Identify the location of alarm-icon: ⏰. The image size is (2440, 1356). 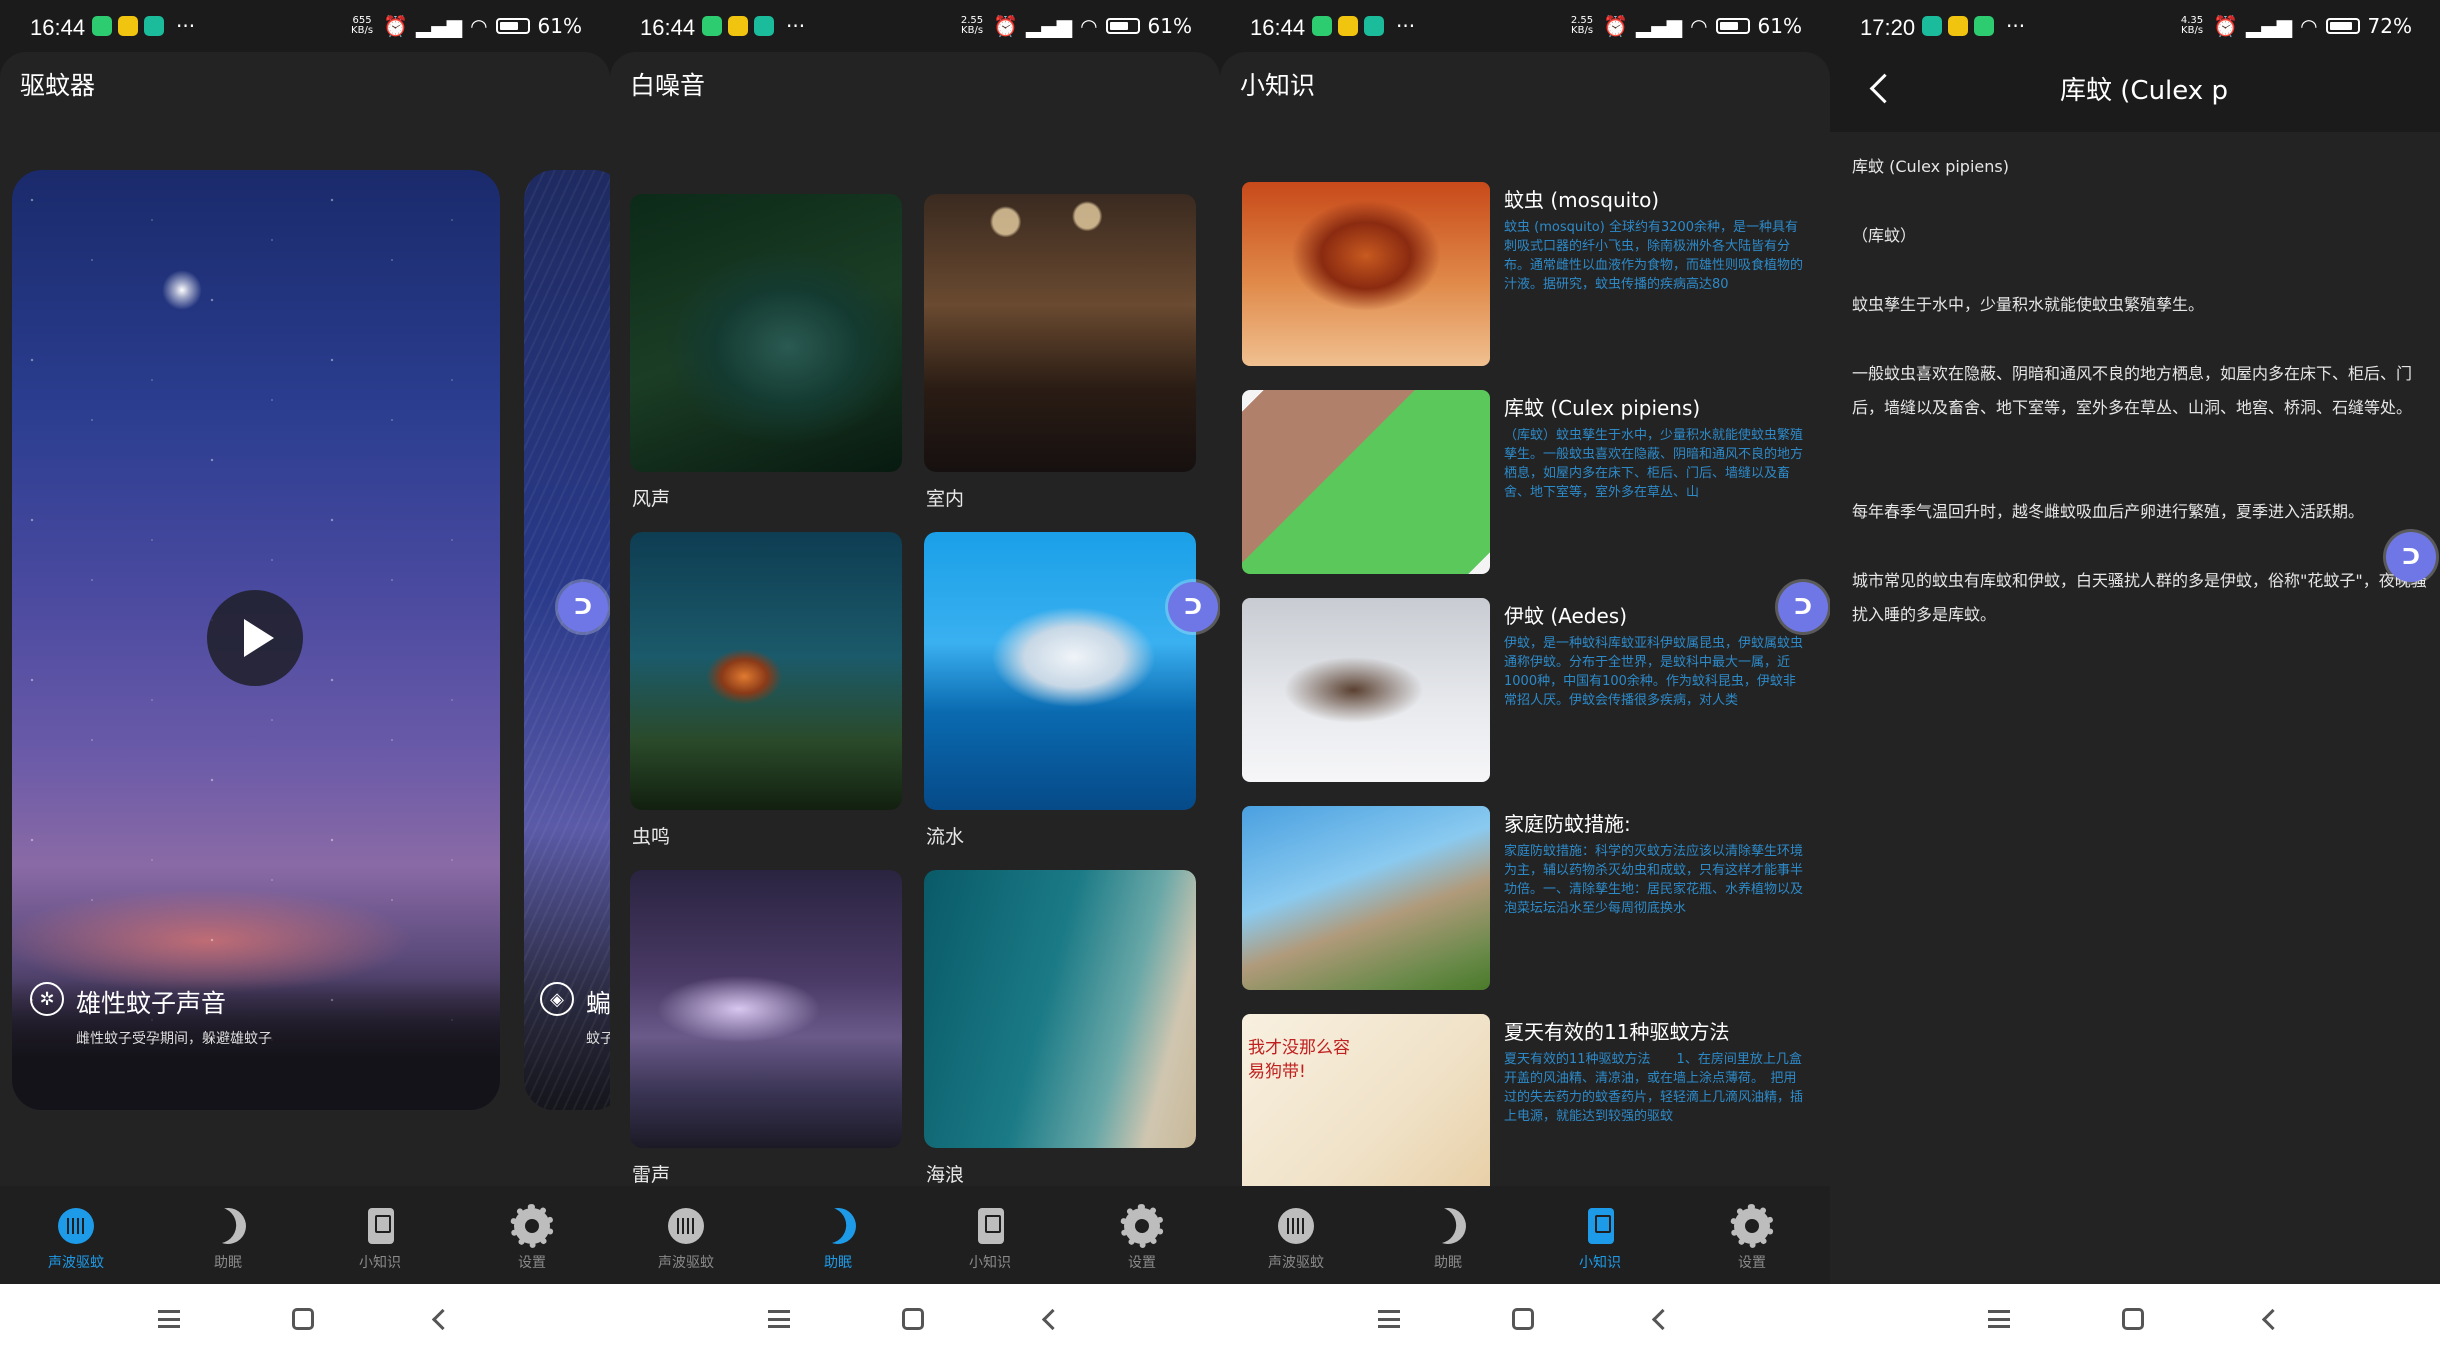
(395, 26).